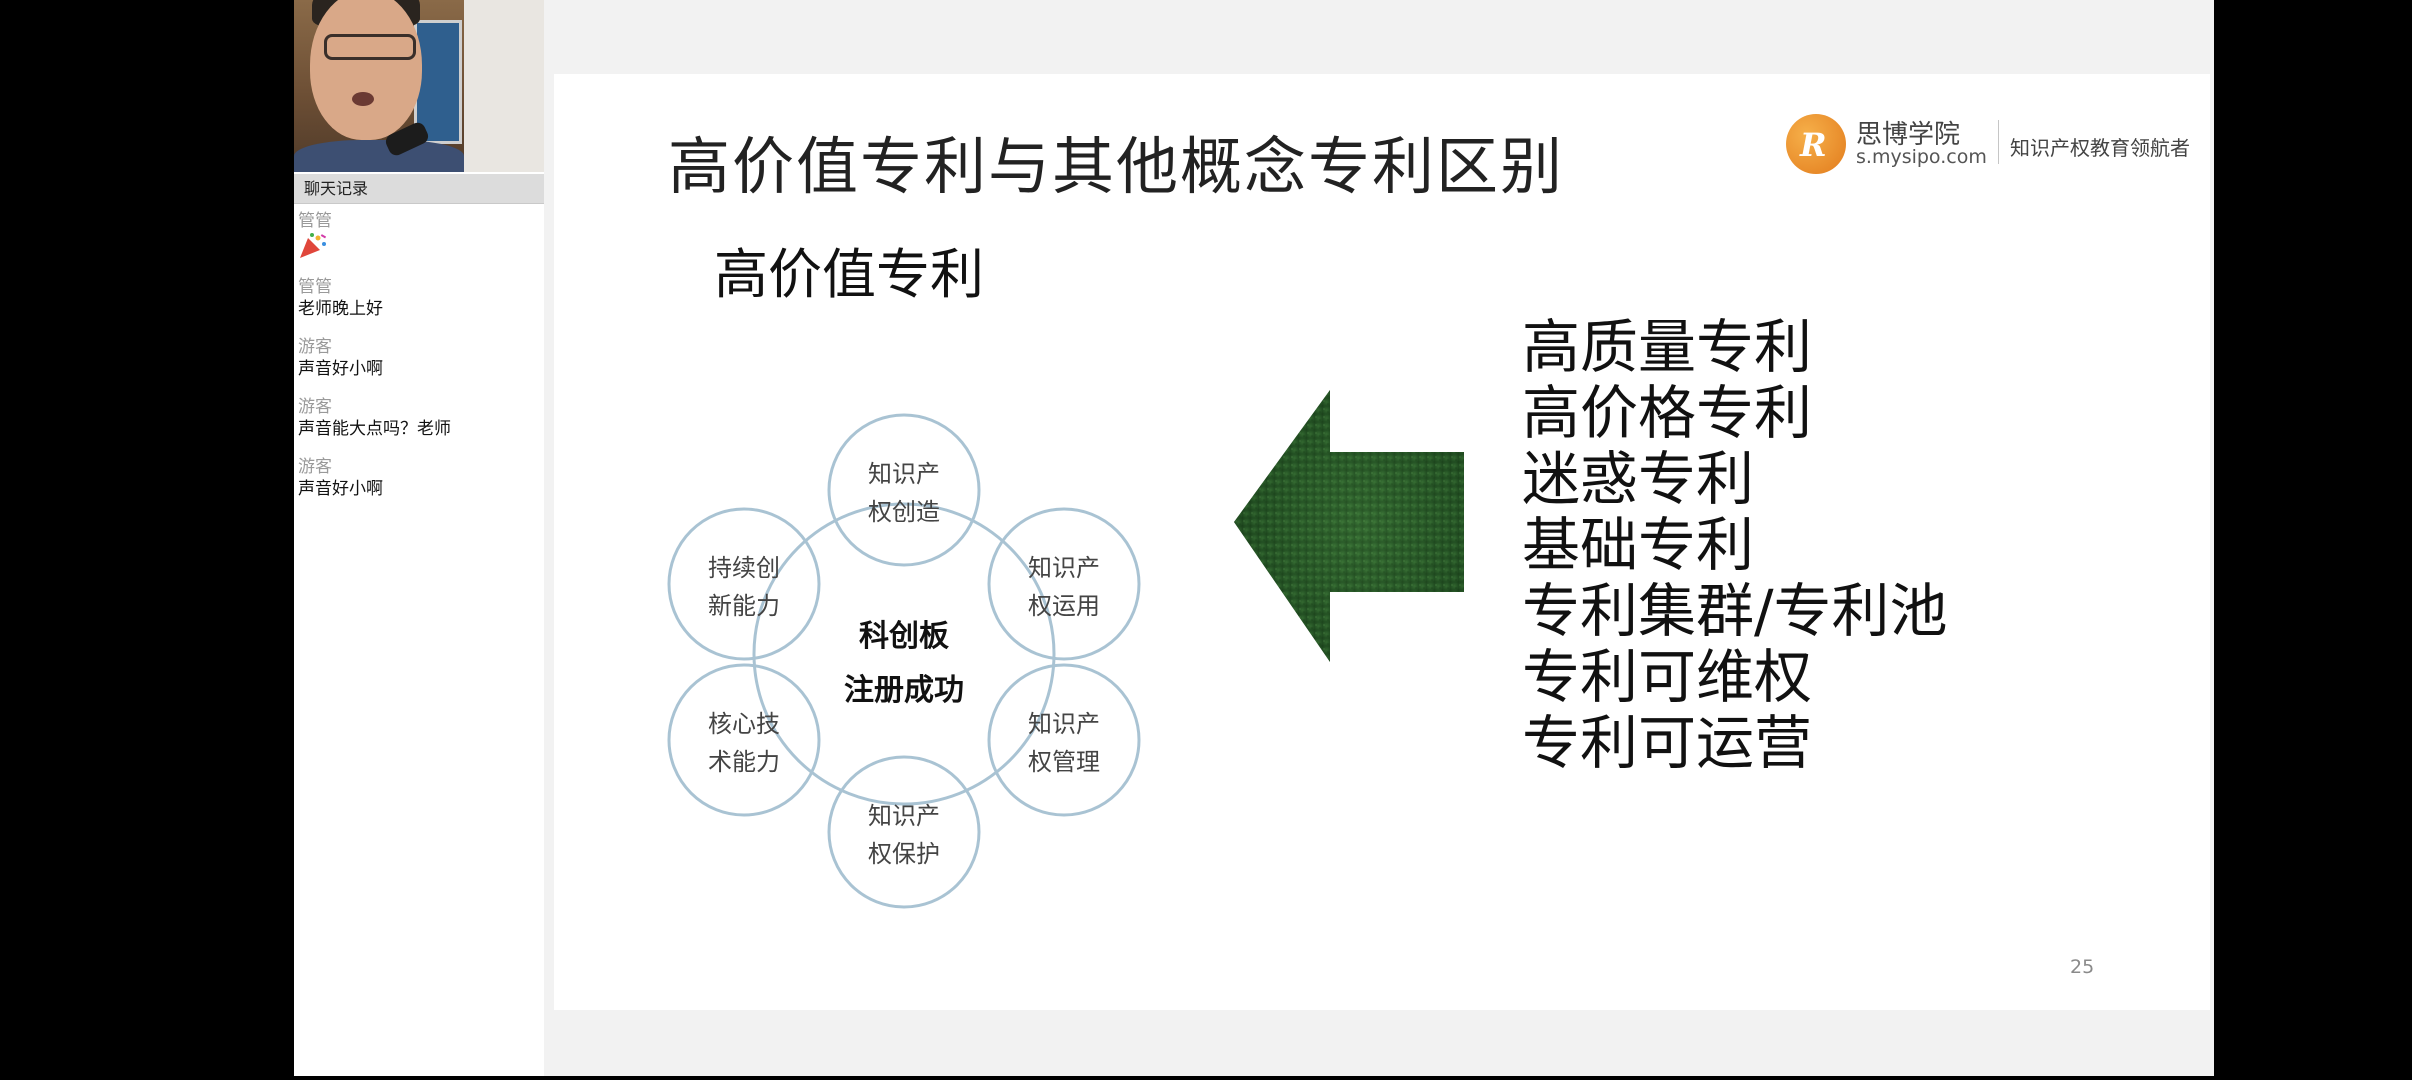  I want to click on party-popper-icon, so click(313, 245).